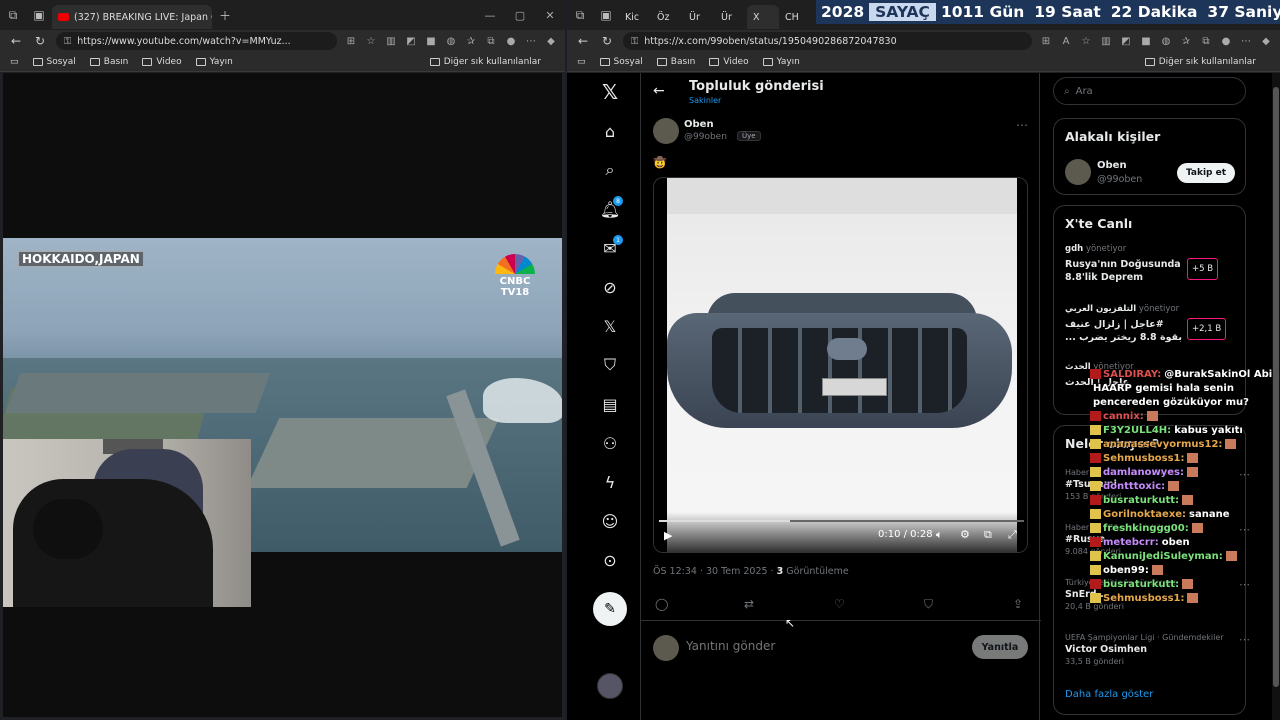 The width and height of the screenshot is (1280, 720). Describe the element at coordinates (610, 482) in the screenshot. I see `verified-orgs-icon: ϟ` at that location.